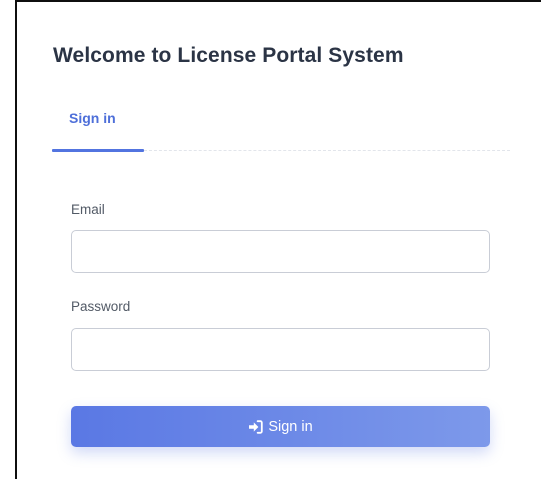 This screenshot has height=479, width=541. Describe the element at coordinates (101, 306) in the screenshot. I see `password-label: Password` at that location.